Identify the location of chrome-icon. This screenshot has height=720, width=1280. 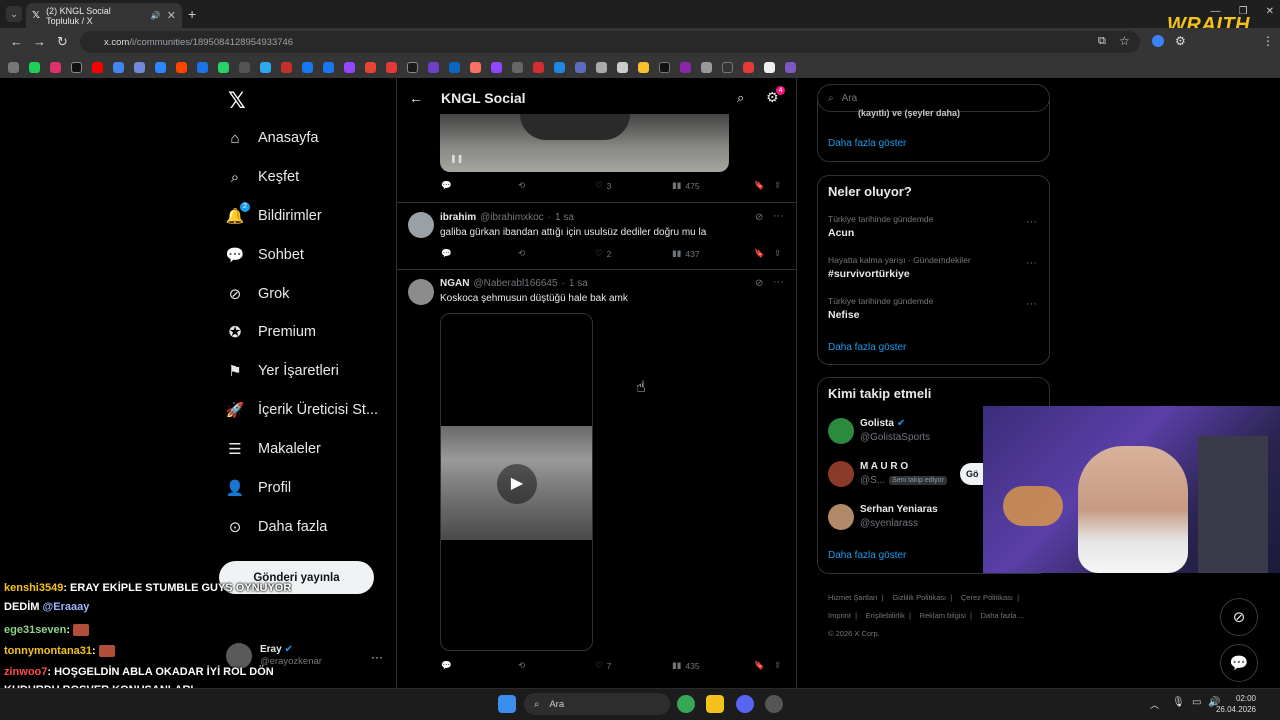
(686, 704).